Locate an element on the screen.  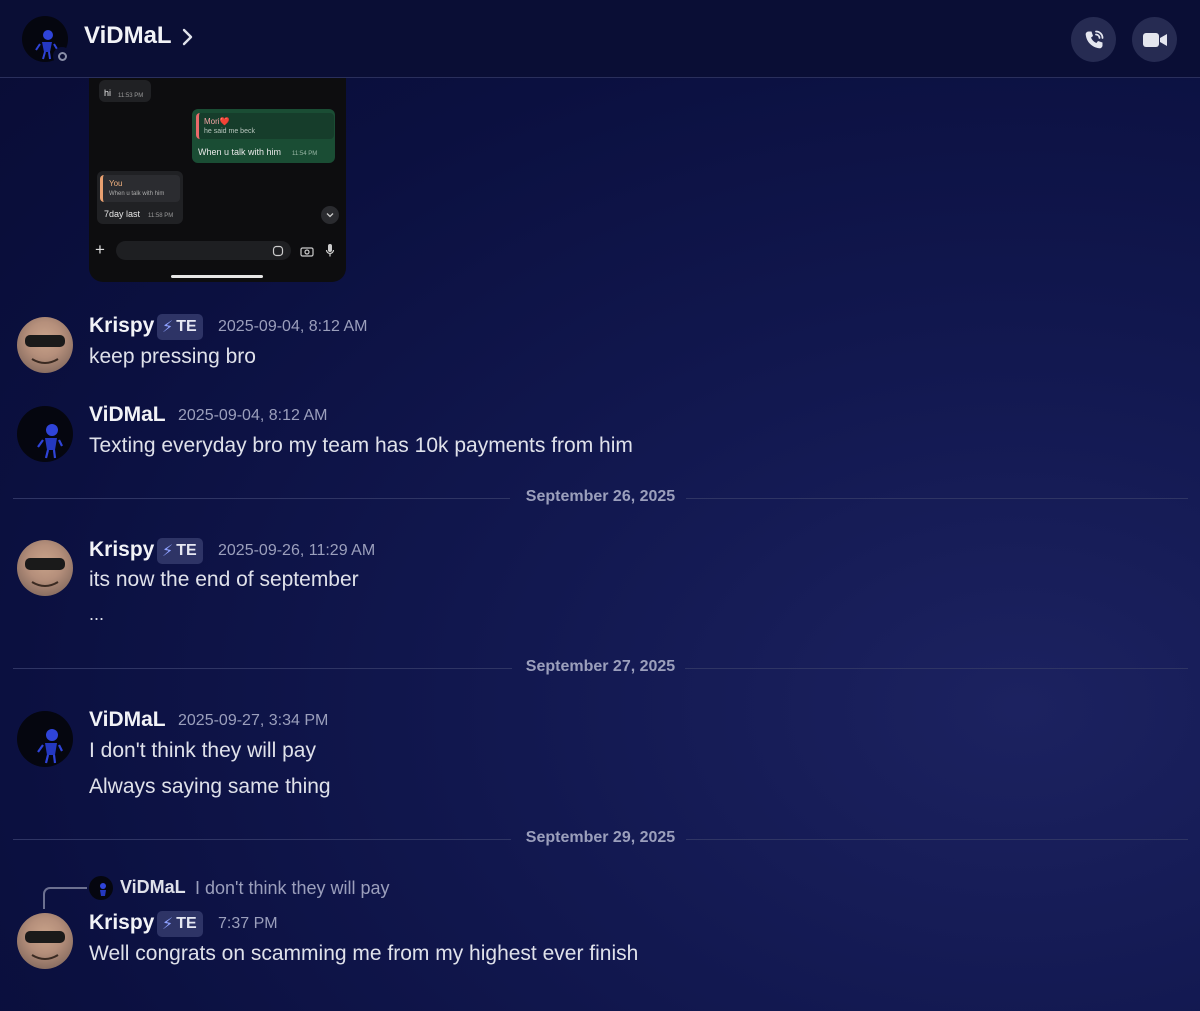
embed-msg3-time: 11:58 PM is located at coordinates (161, 216).